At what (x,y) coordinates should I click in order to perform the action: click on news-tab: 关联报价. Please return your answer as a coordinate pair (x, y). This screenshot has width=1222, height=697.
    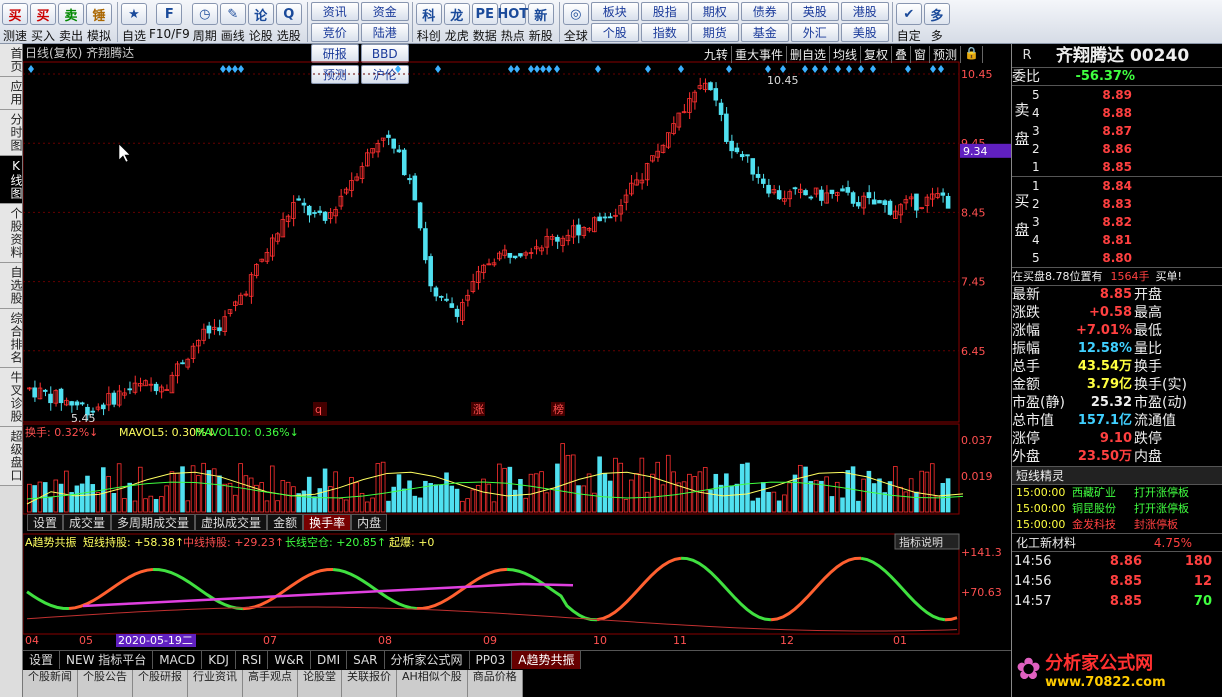
    Looking at the image, I should click on (369, 683).